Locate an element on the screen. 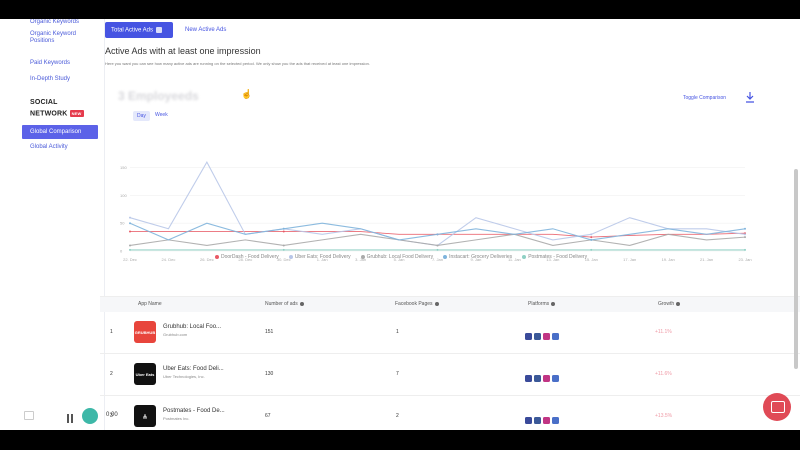 The height and width of the screenshot is (450, 800). tab-total-active-ads: Total Active Ads is located at coordinates (139, 30).